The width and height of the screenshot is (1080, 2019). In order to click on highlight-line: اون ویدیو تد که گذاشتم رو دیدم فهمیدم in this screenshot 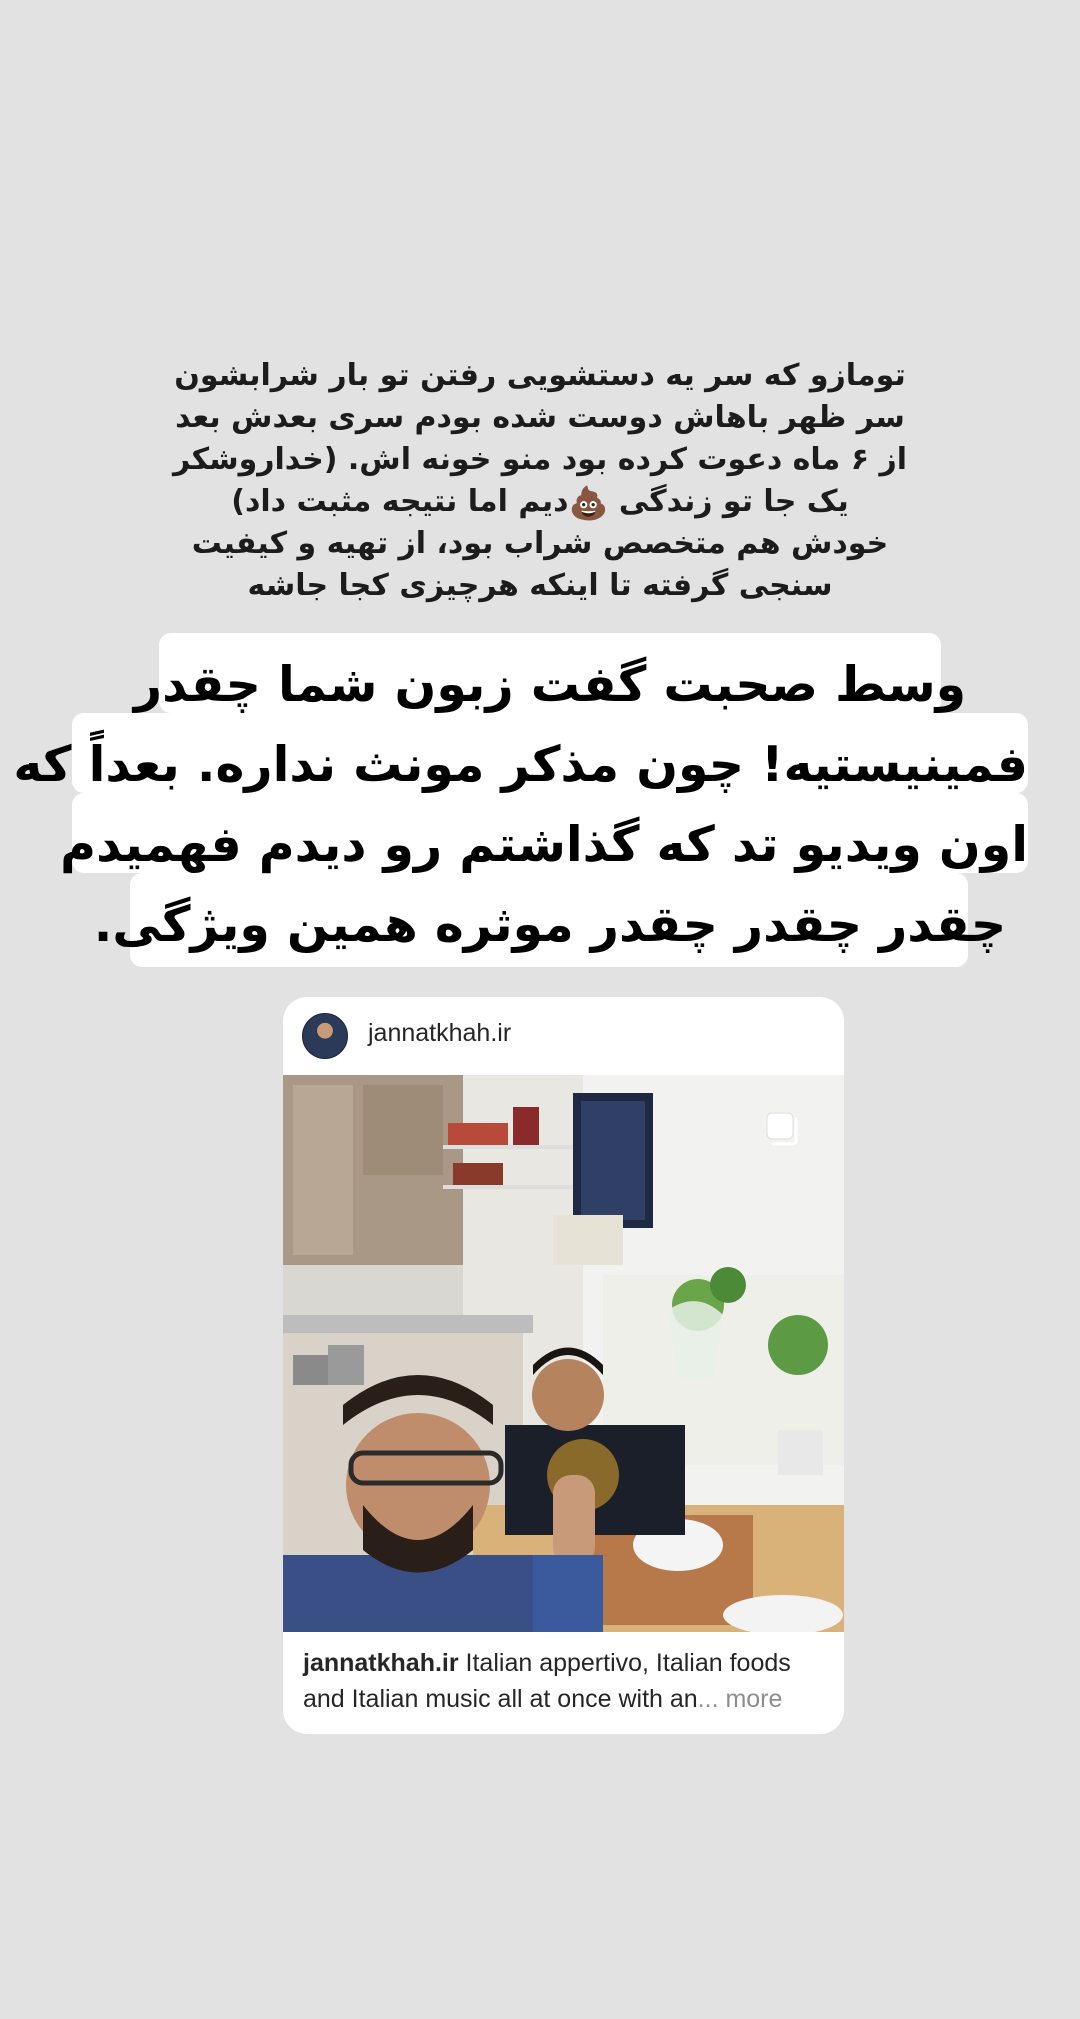, I will do `click(544, 844)`.